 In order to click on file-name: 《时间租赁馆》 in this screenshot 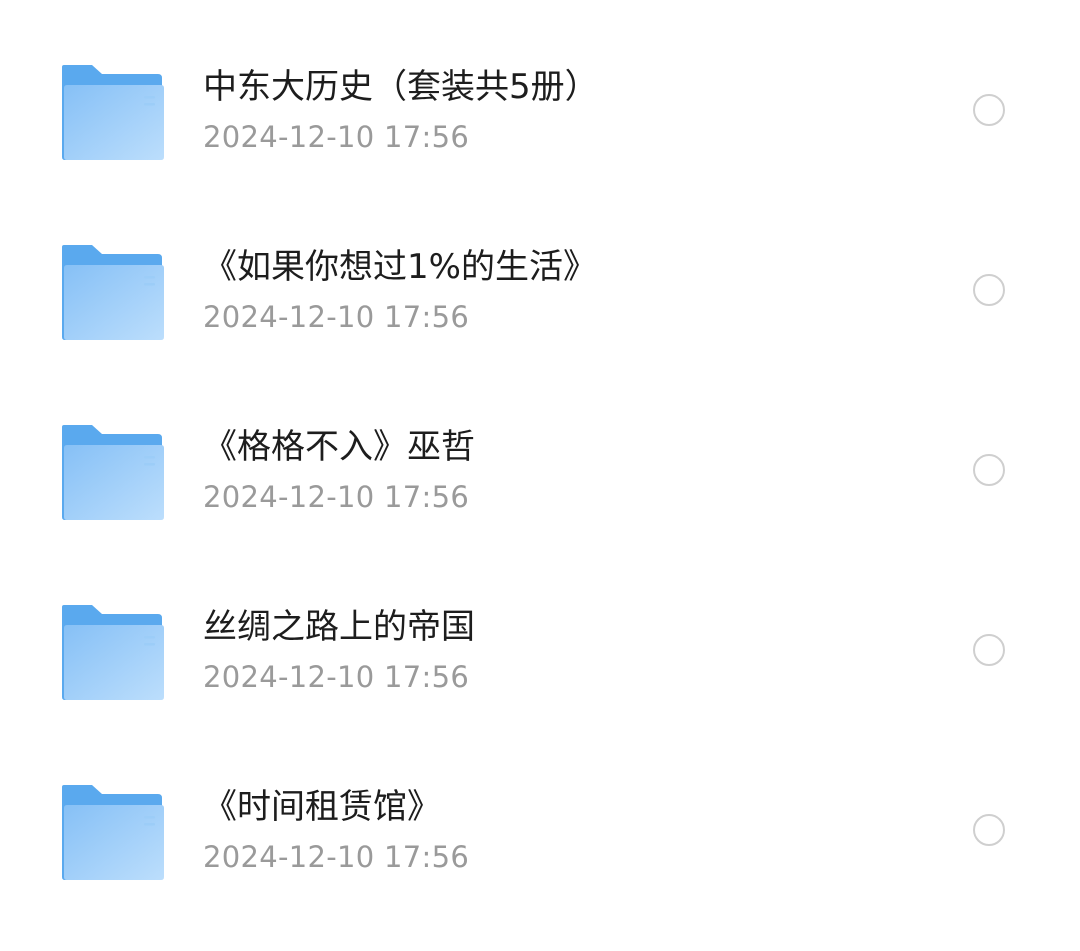, I will do `click(322, 807)`.